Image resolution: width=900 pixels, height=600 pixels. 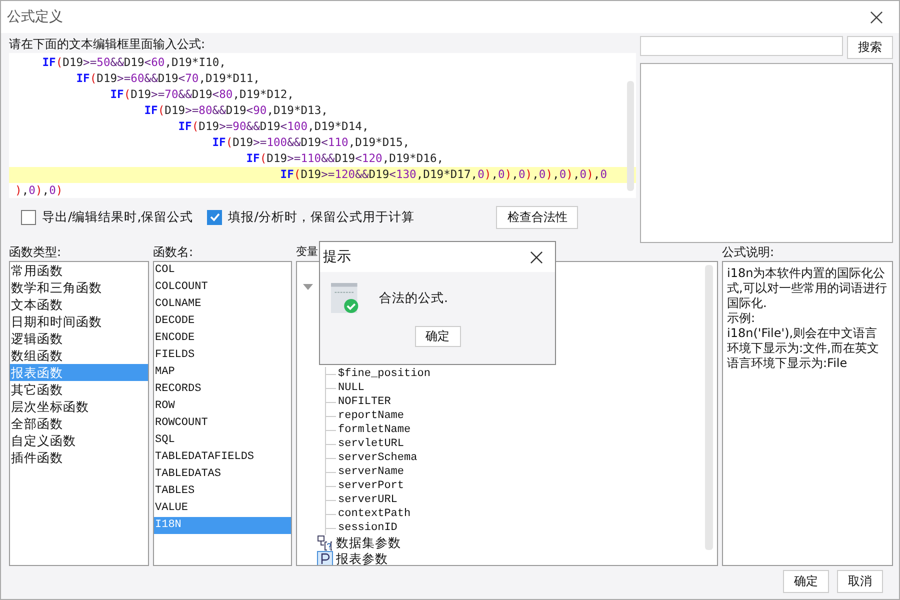 I want to click on function-name-item: COLCOUNT, so click(x=222, y=287).